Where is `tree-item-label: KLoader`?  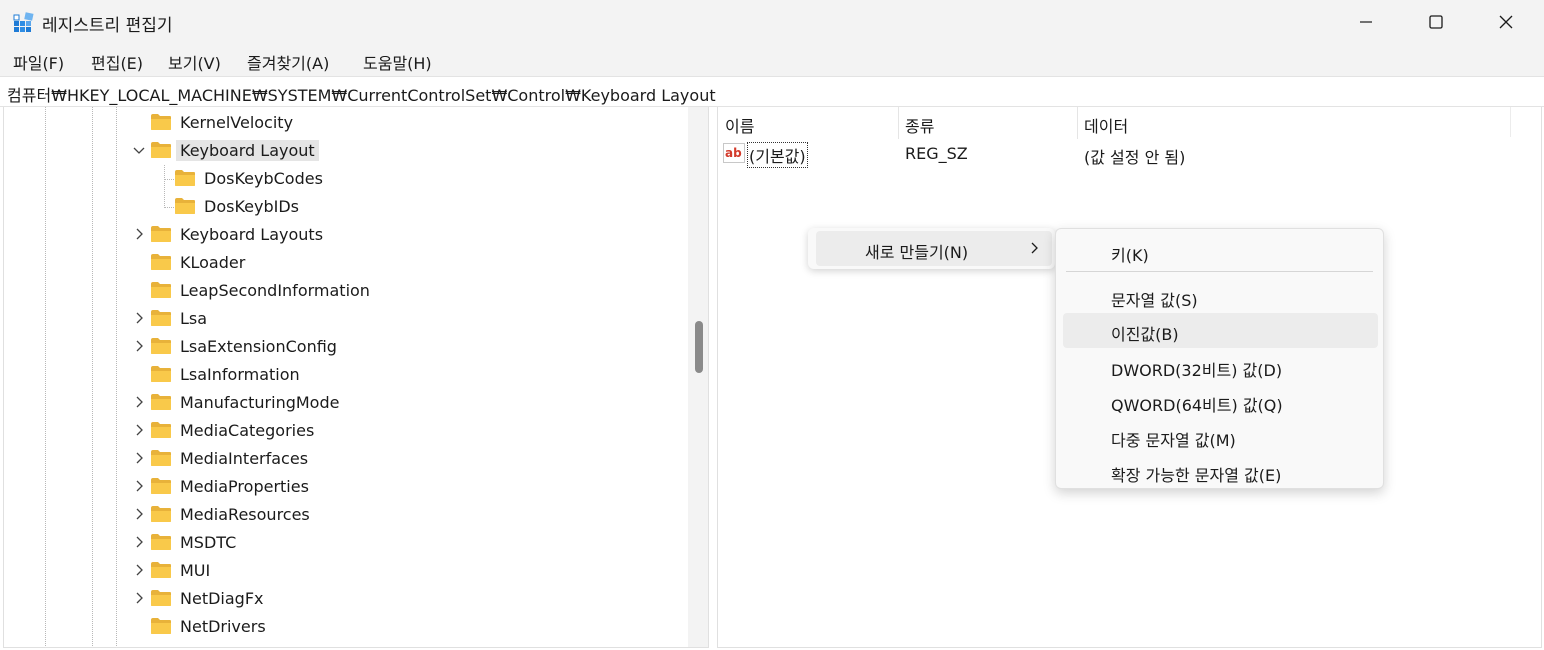
tree-item-label: KLoader is located at coordinates (213, 262).